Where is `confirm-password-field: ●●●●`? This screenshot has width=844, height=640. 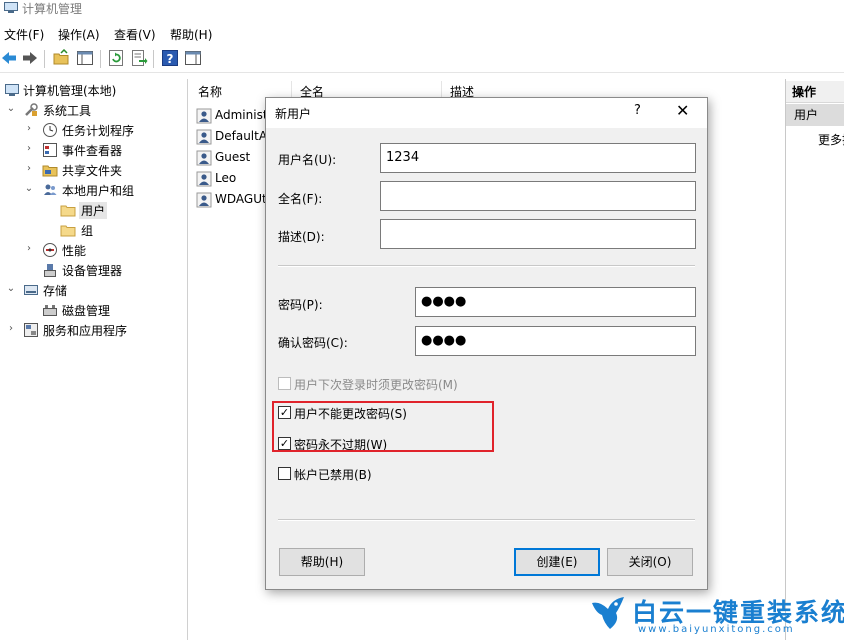
confirm-password-field: ●●●● is located at coordinates (555, 341).